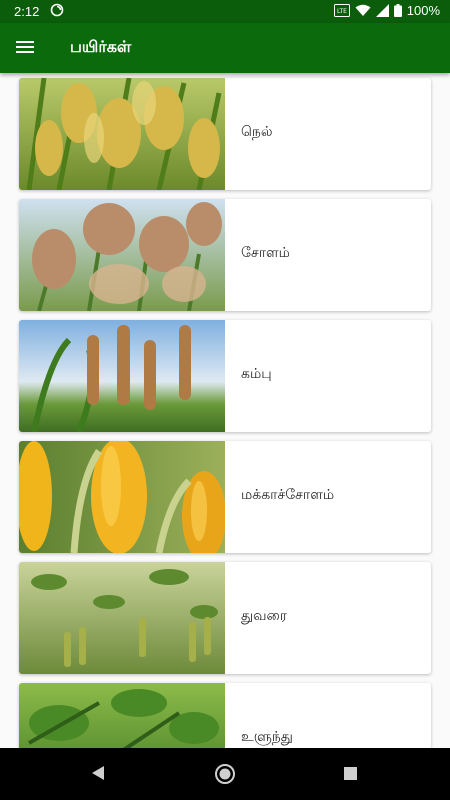 Image resolution: width=450 pixels, height=800 pixels. What do you see at coordinates (122, 715) in the screenshot?
I see `black-gram-image` at bounding box center [122, 715].